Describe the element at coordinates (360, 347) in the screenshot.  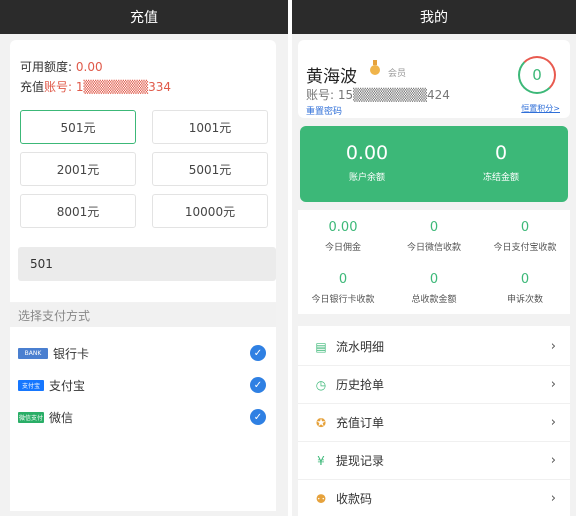
I see `menu-label: 流水明细` at that location.